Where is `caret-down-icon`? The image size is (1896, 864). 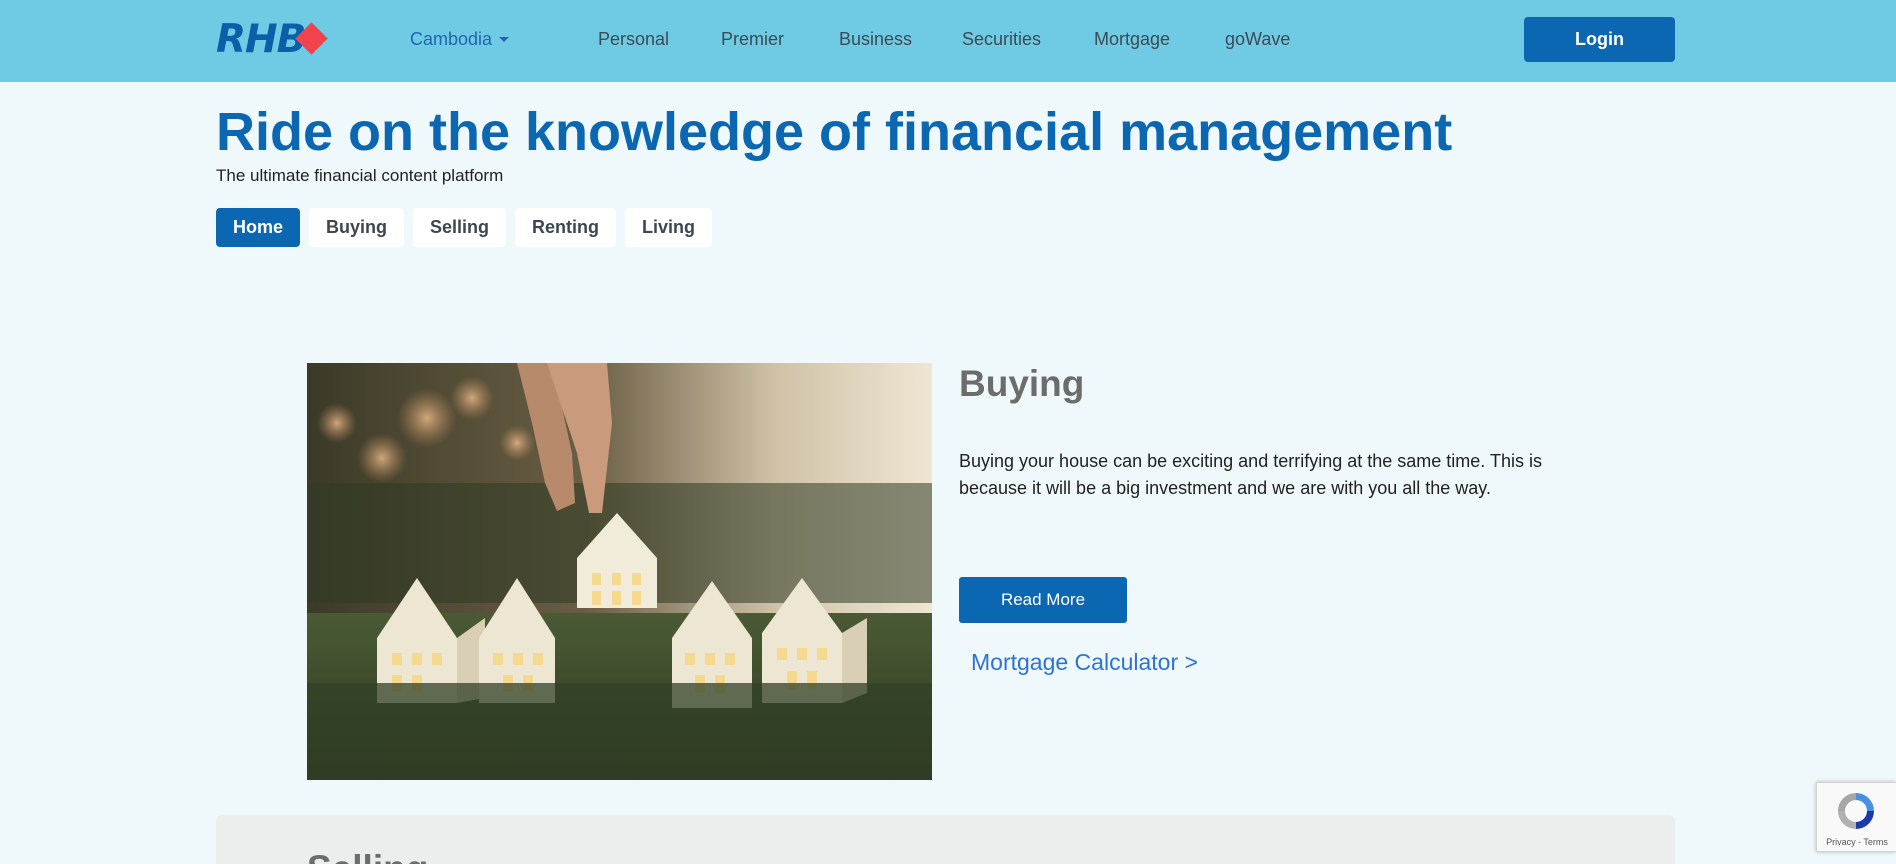
caret-down-icon is located at coordinates (504, 39).